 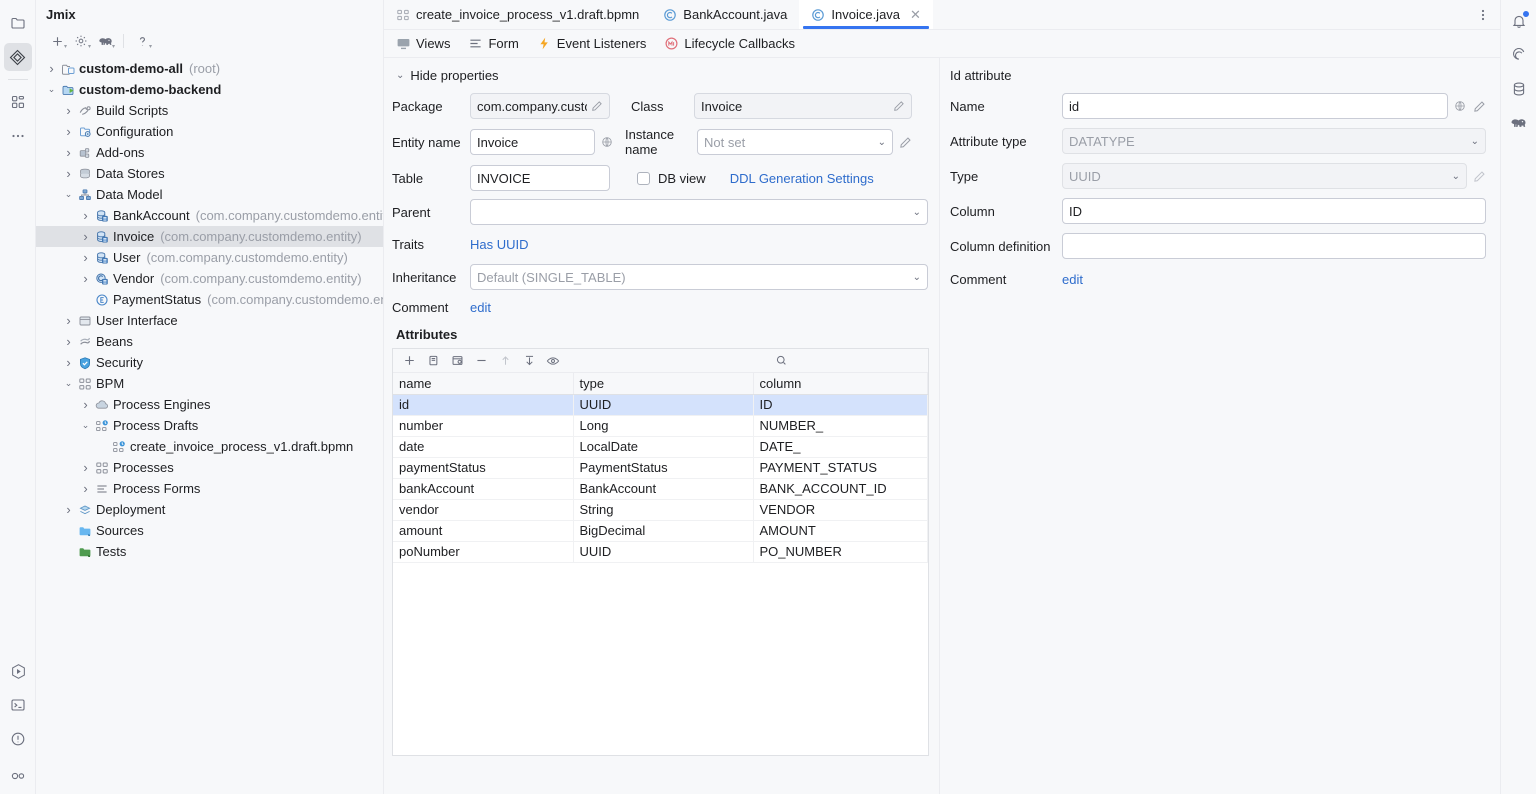 I want to click on attribute-type-select: DATATYPE ⌄, so click(x=1274, y=141).